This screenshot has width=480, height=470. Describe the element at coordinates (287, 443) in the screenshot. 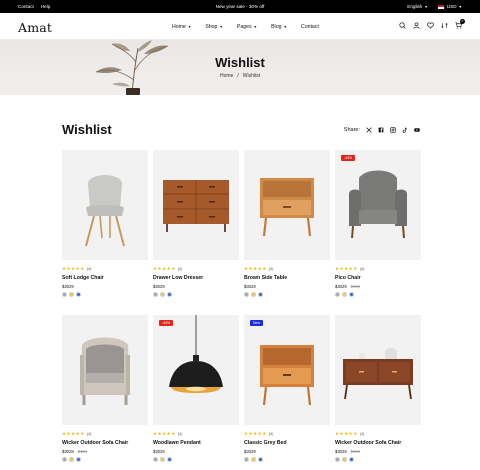

I see `product-name: Classic Grey Bed` at that location.